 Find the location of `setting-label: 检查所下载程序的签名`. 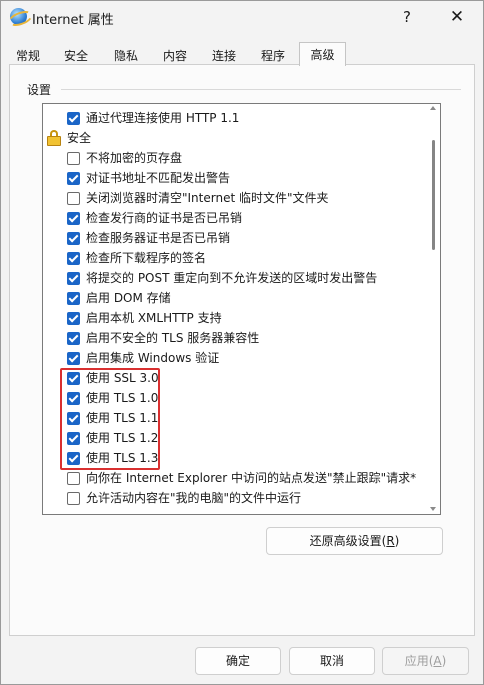

setting-label: 检查所下载程序的签名 is located at coordinates (146, 258).